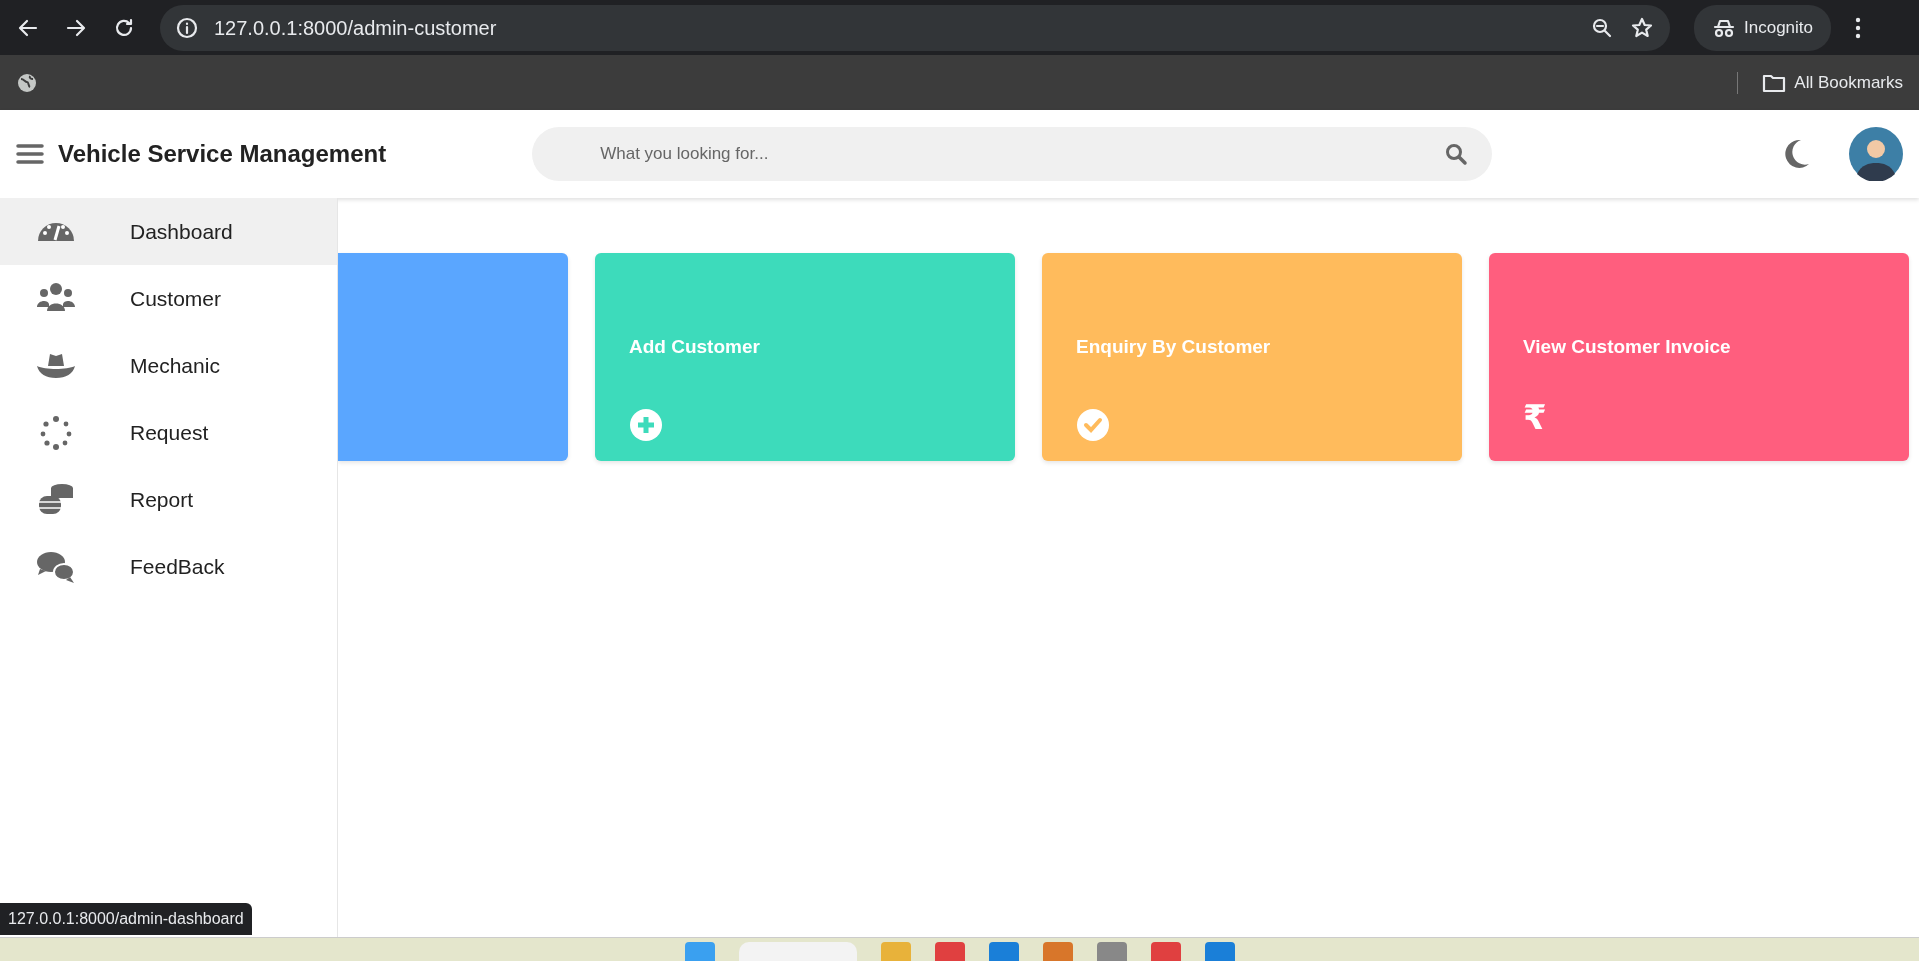 The image size is (1919, 961). I want to click on sidebar-item: Dashboard, so click(168, 231).